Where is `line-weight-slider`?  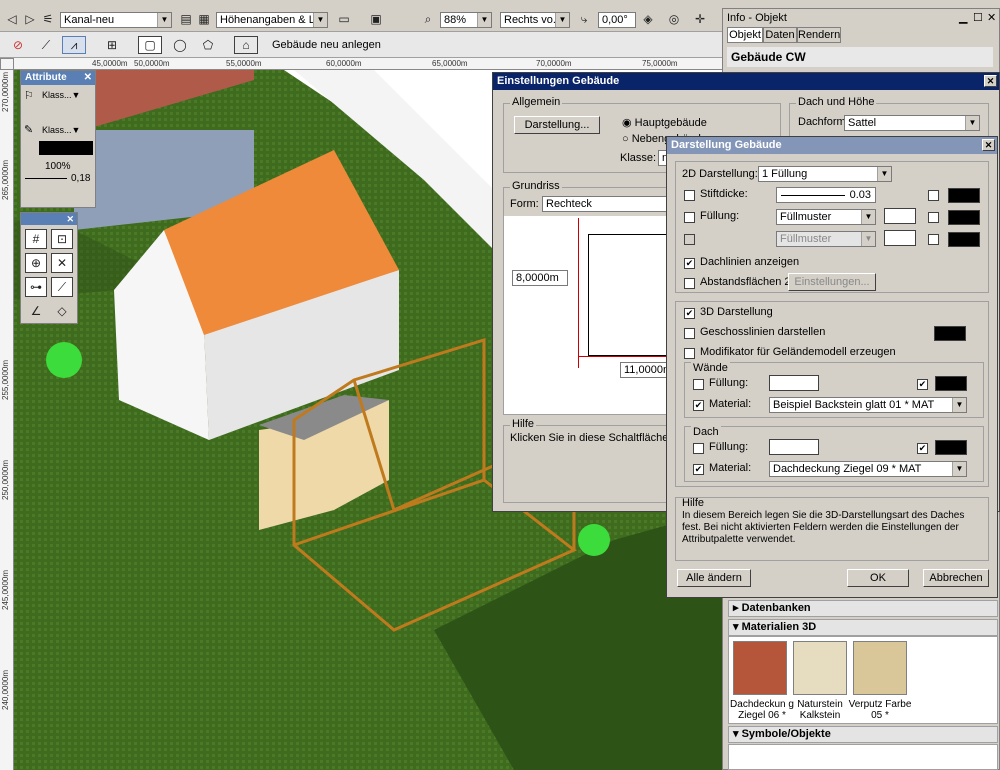 line-weight-slider is located at coordinates (46, 180).